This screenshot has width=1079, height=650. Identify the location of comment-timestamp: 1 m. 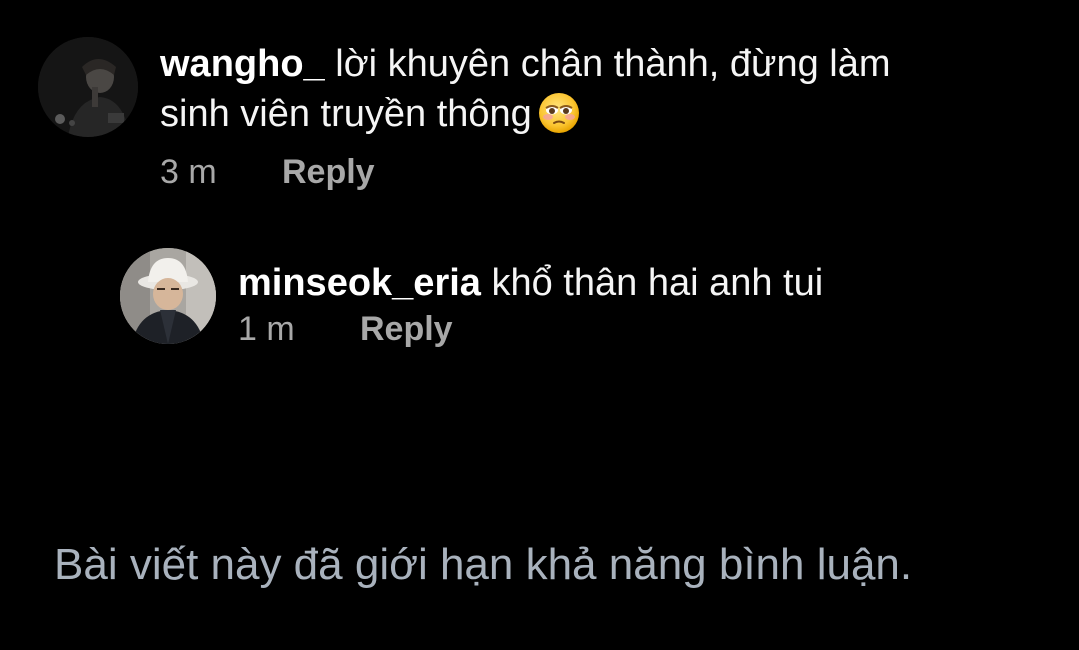
(266, 329).